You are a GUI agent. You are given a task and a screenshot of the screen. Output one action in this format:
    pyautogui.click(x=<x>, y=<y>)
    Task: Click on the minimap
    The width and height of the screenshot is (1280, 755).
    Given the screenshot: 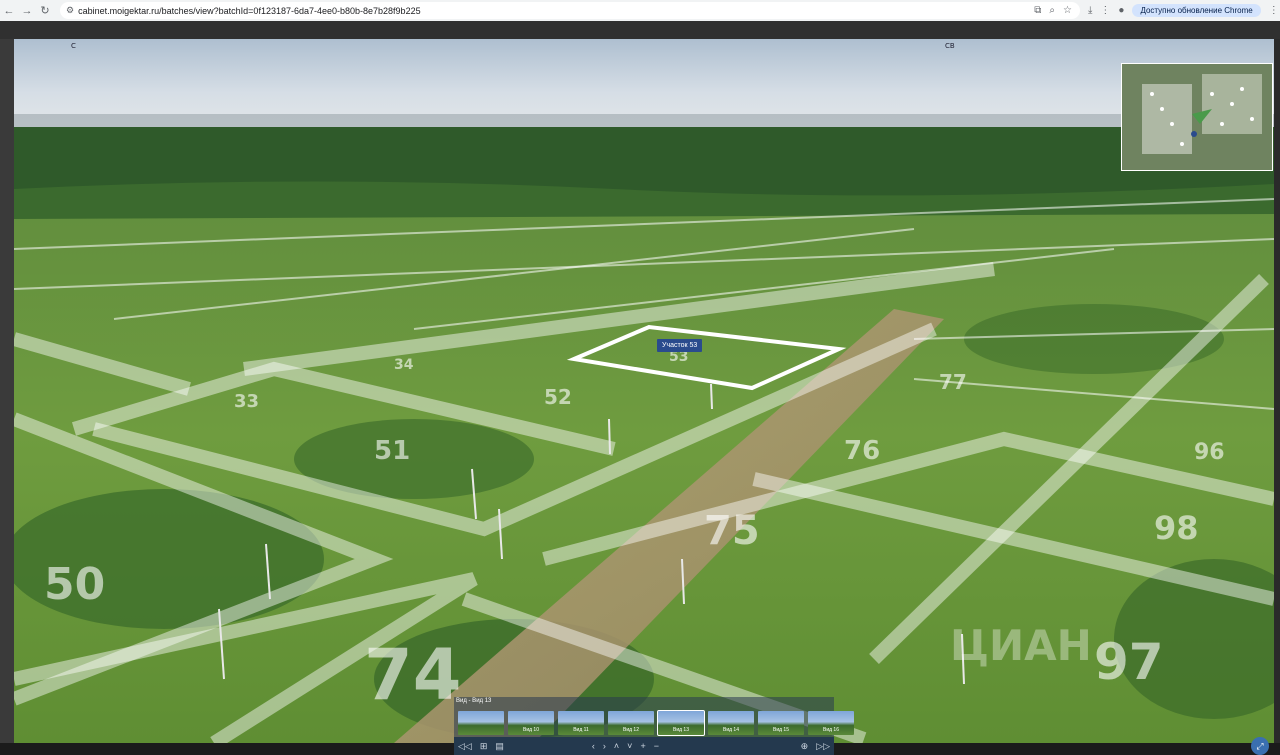 What is the action you would take?
    pyautogui.click(x=1197, y=117)
    